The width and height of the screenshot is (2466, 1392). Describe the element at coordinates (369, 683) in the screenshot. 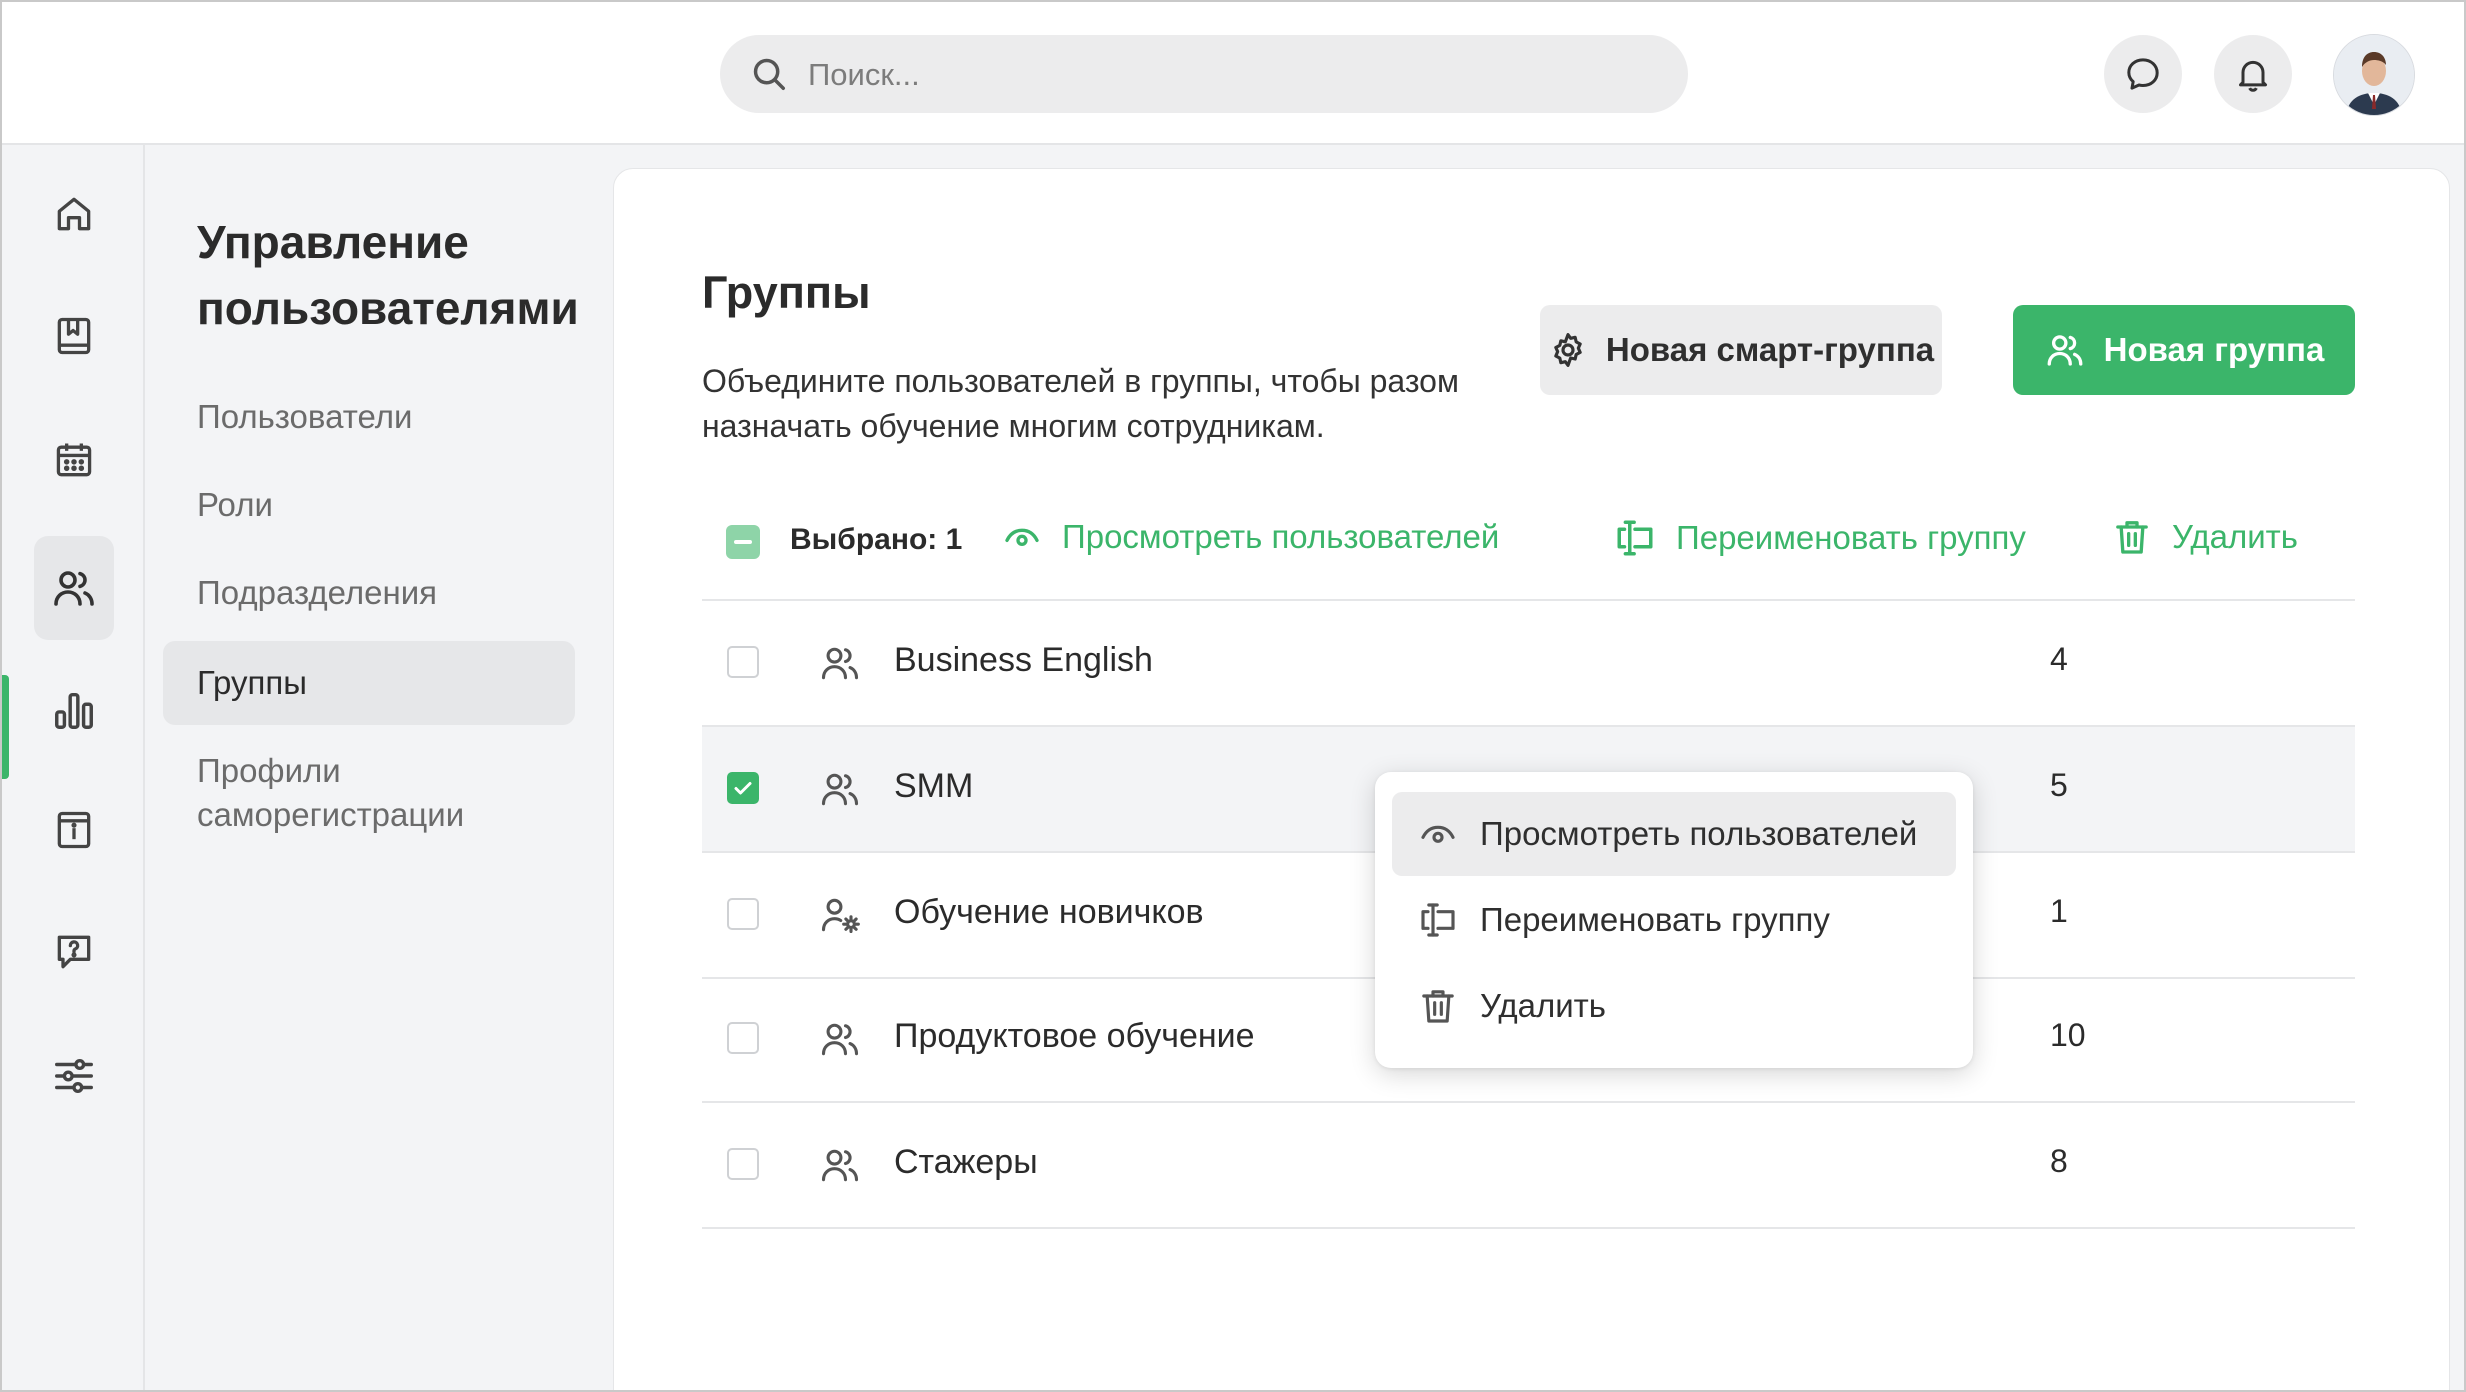

I see `subnav-item-groups: Группы` at that location.